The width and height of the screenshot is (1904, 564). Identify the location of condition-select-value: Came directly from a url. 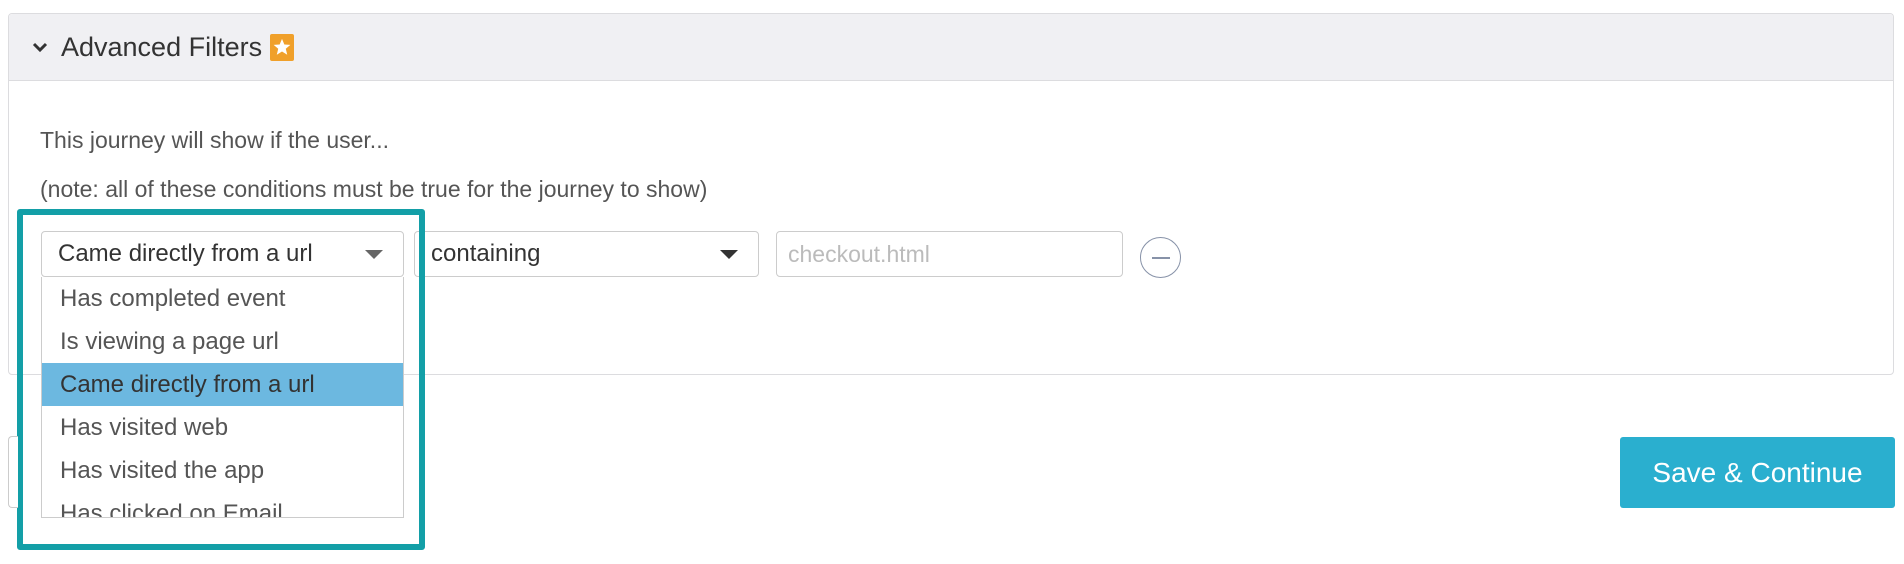
(185, 253).